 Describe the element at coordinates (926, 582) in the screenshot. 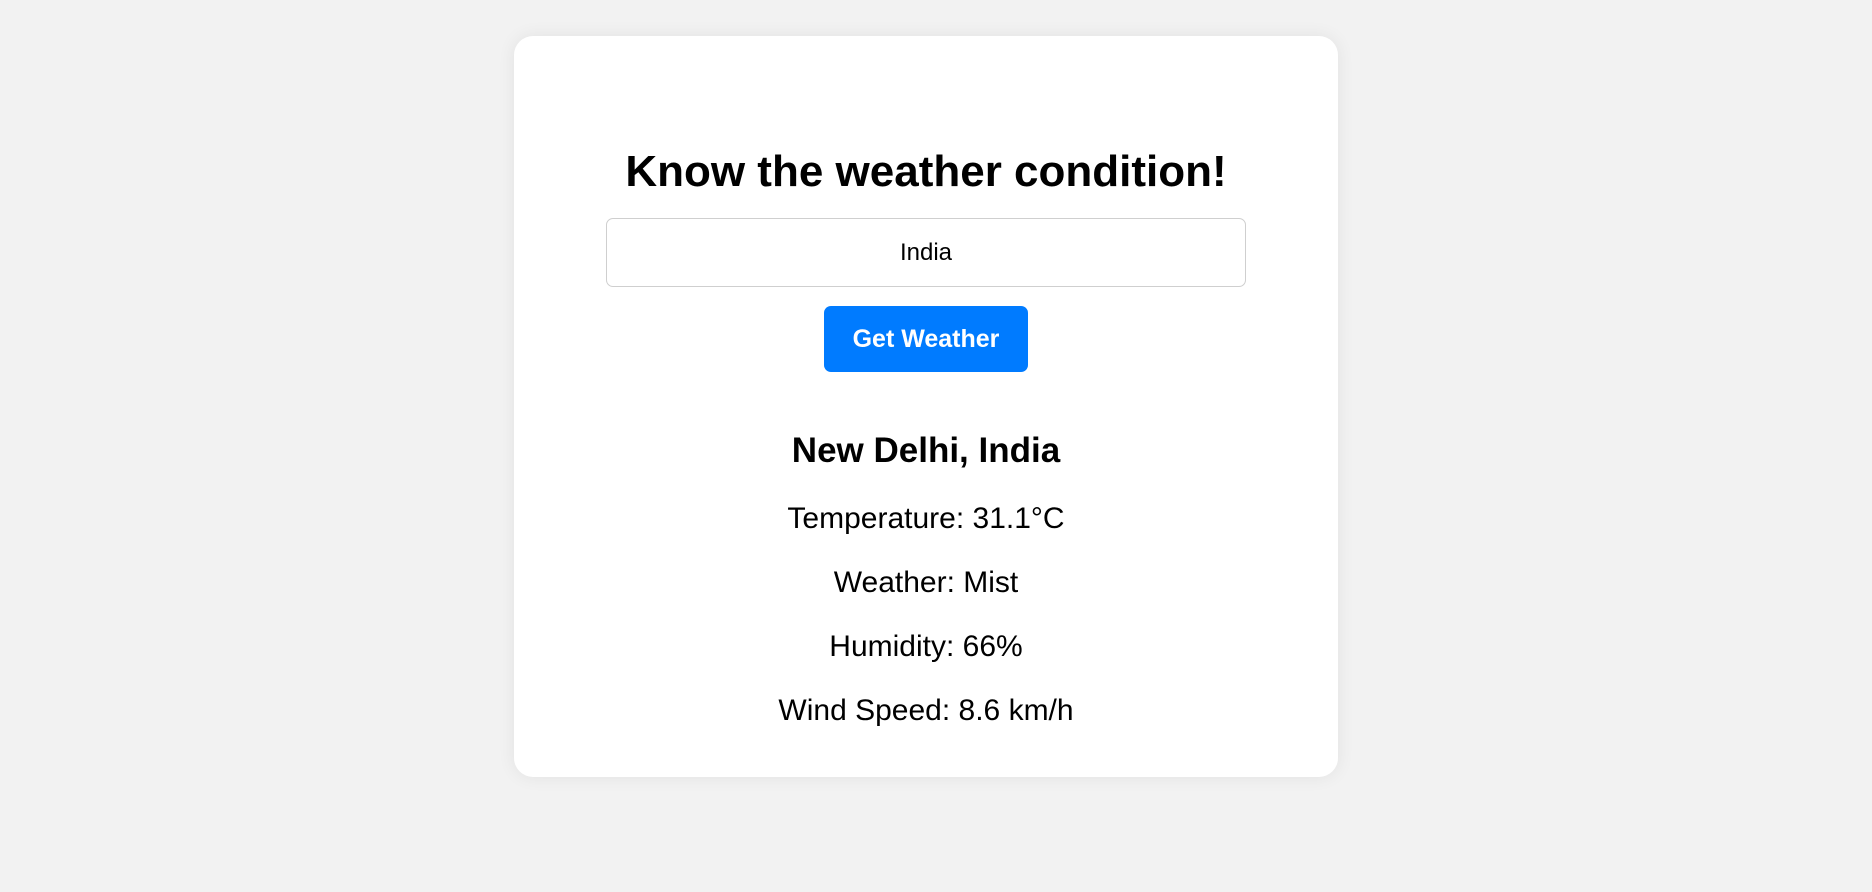

I see `weather-text: Weather: Mist` at that location.